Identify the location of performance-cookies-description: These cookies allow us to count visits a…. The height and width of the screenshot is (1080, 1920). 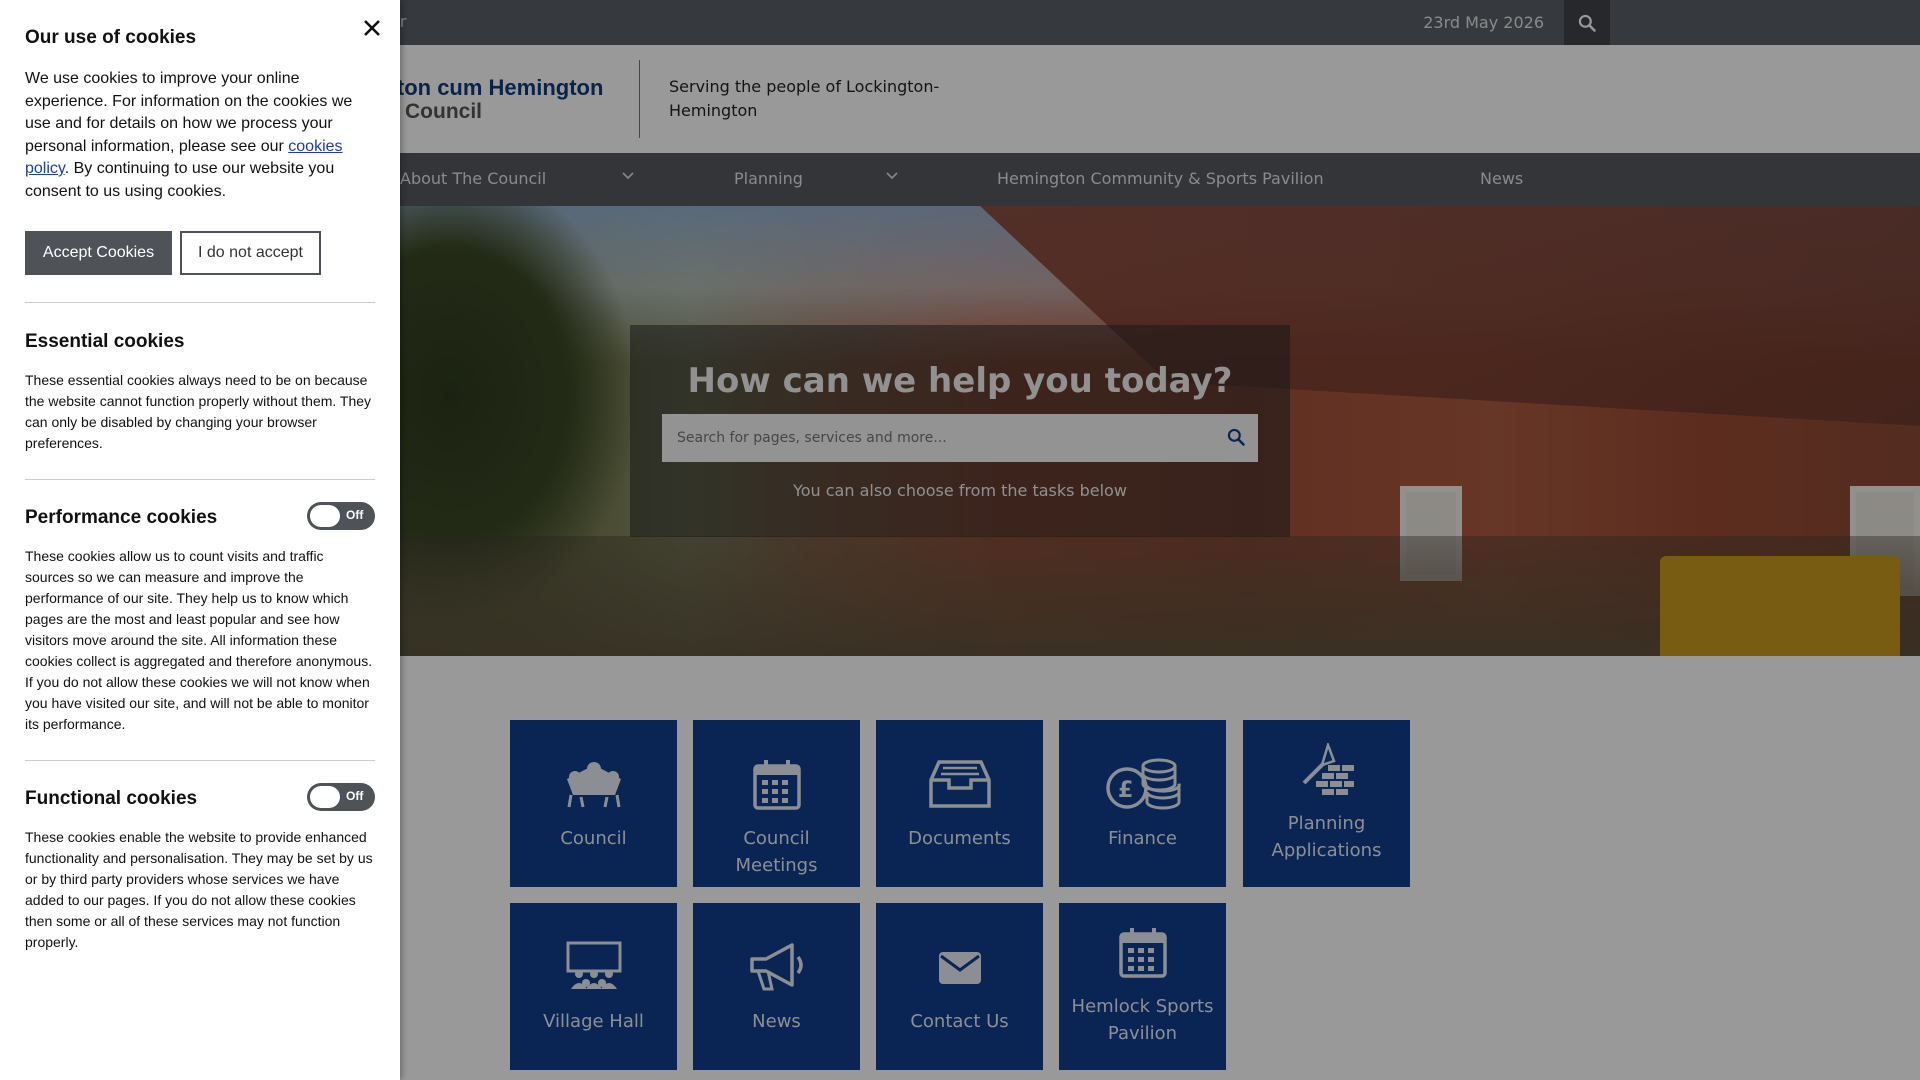
(199, 640).